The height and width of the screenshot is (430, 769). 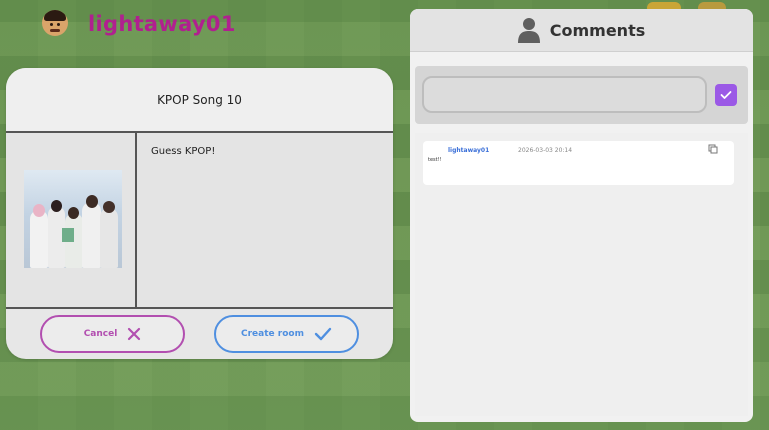 I want to click on copy-icon, so click(x=713, y=149).